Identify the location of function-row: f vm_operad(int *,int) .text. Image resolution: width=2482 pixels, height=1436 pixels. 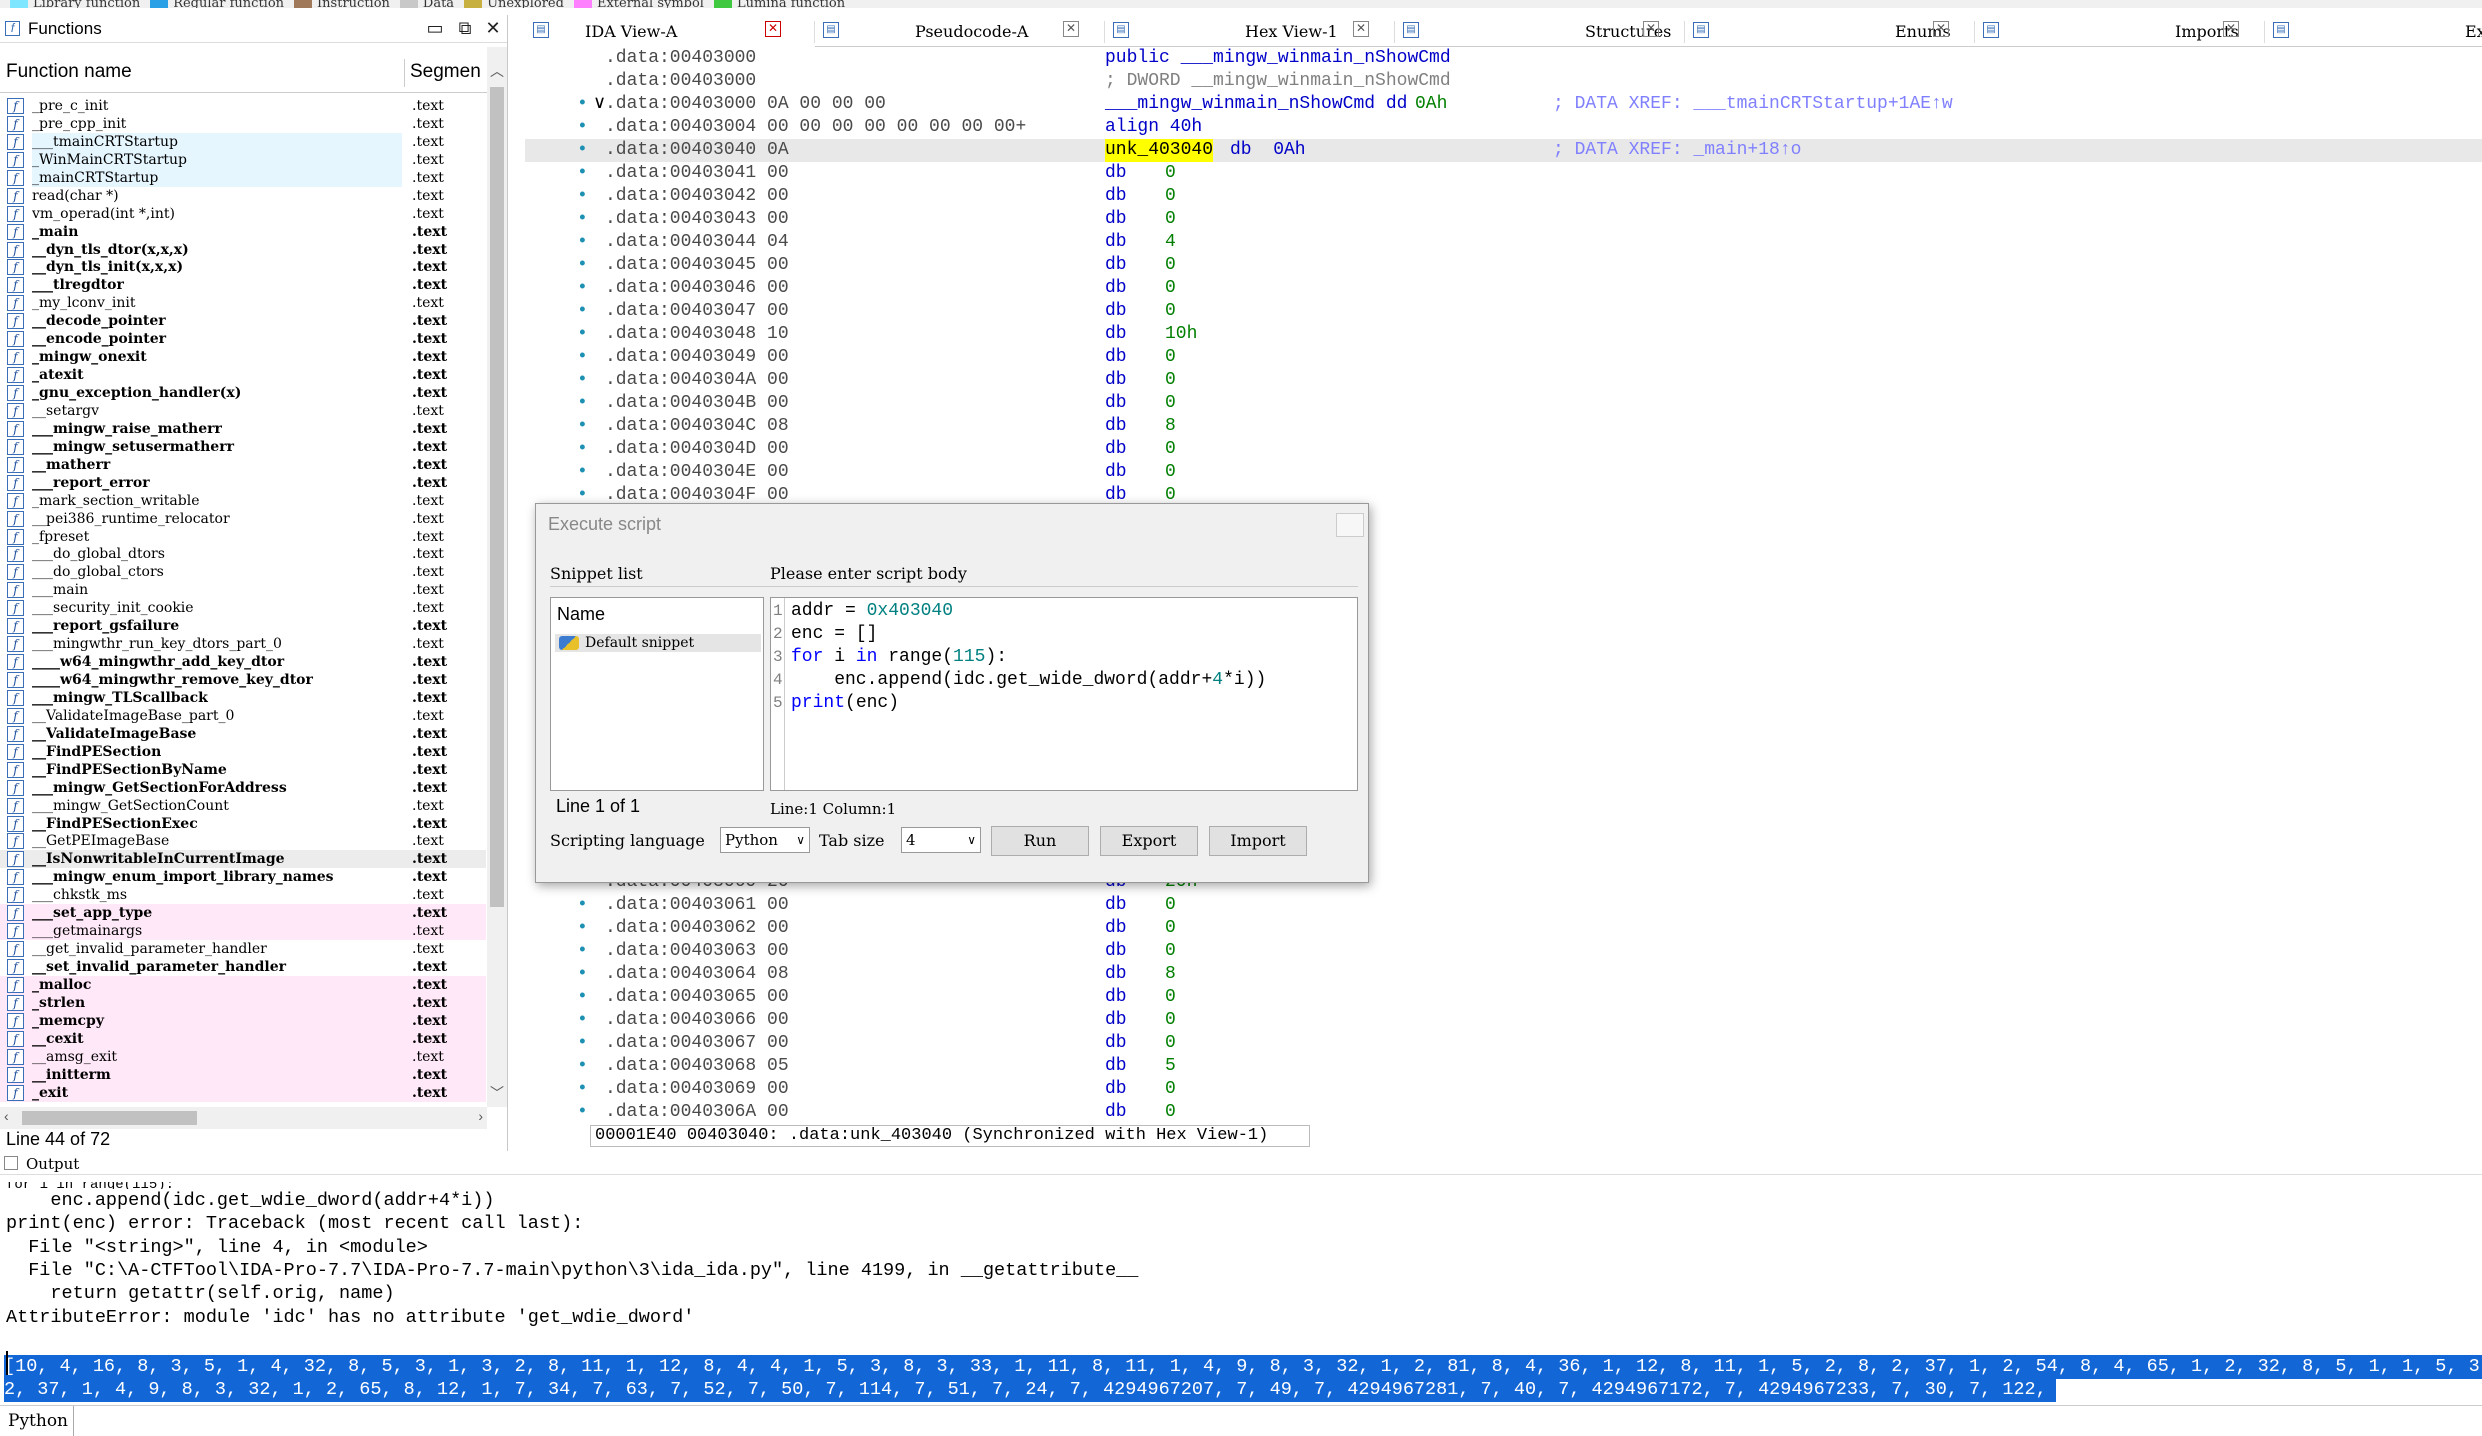
(243, 214).